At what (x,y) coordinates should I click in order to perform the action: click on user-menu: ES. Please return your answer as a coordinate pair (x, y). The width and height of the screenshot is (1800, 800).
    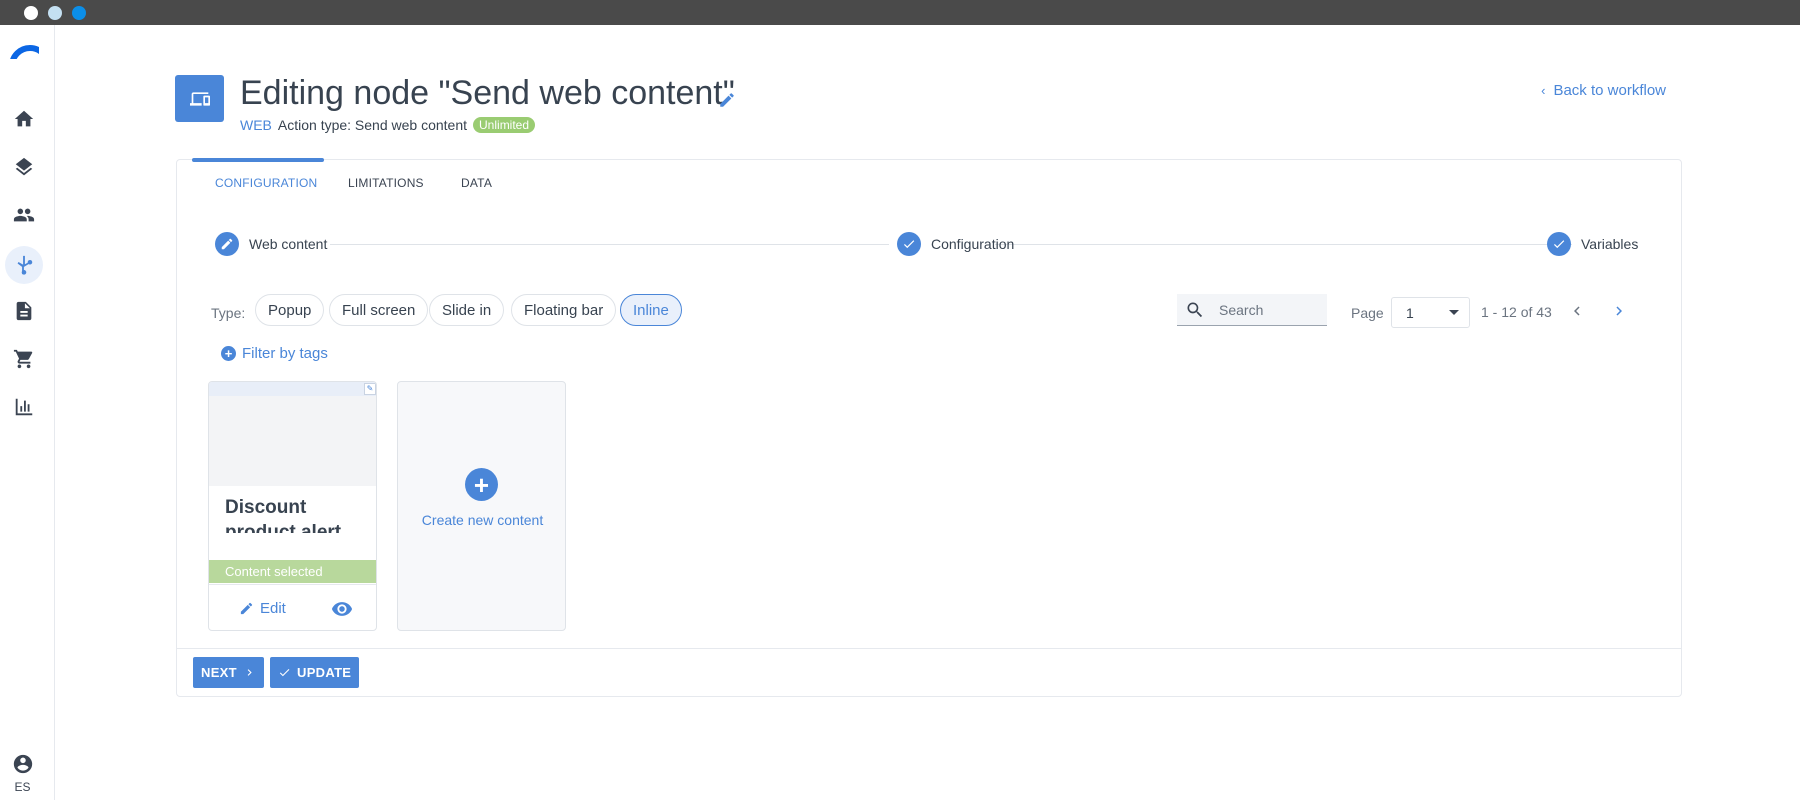
    Looking at the image, I should click on (22, 773).